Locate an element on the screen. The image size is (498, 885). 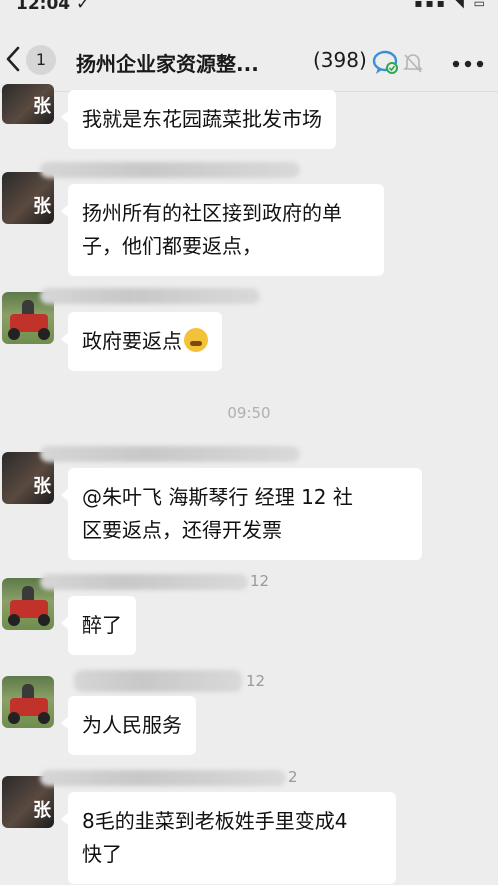
message-bubble: @朱叶飞 海斯琴行 经理 12 社 区要返点，还得开发票 is located at coordinates (241, 514).